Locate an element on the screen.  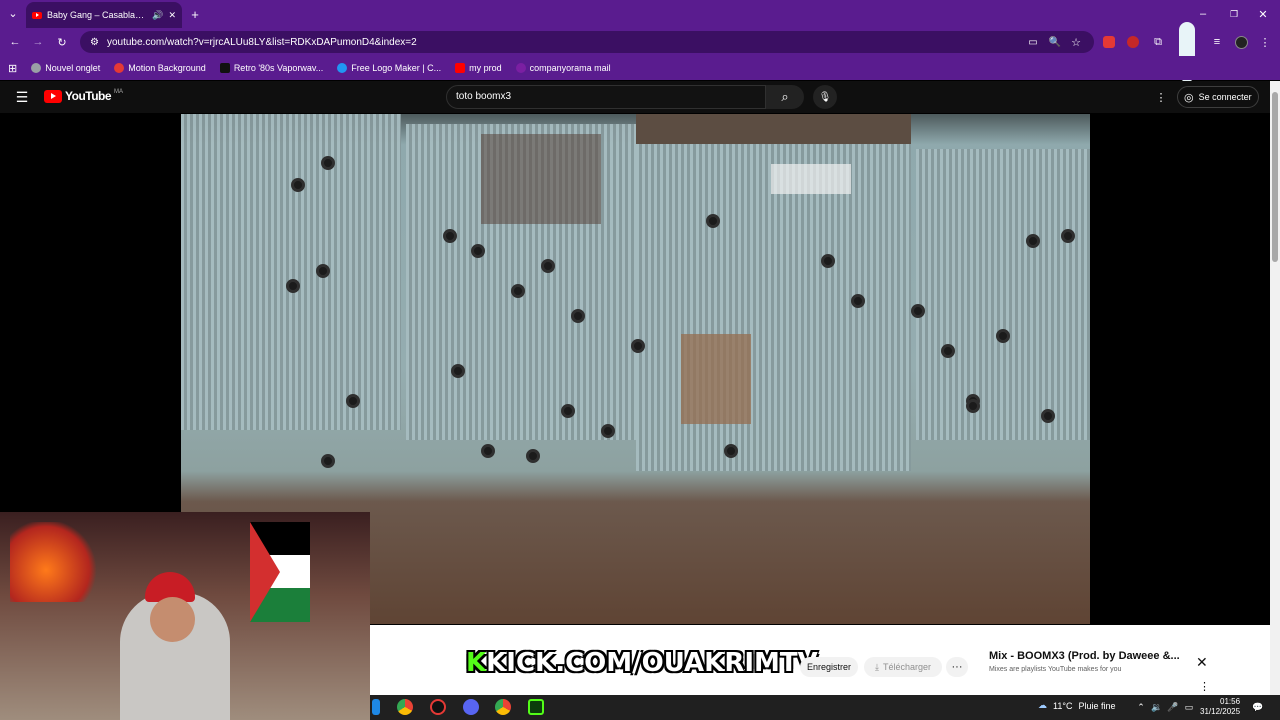
back-arrow-icon: ← is located at coordinates (15, 42).